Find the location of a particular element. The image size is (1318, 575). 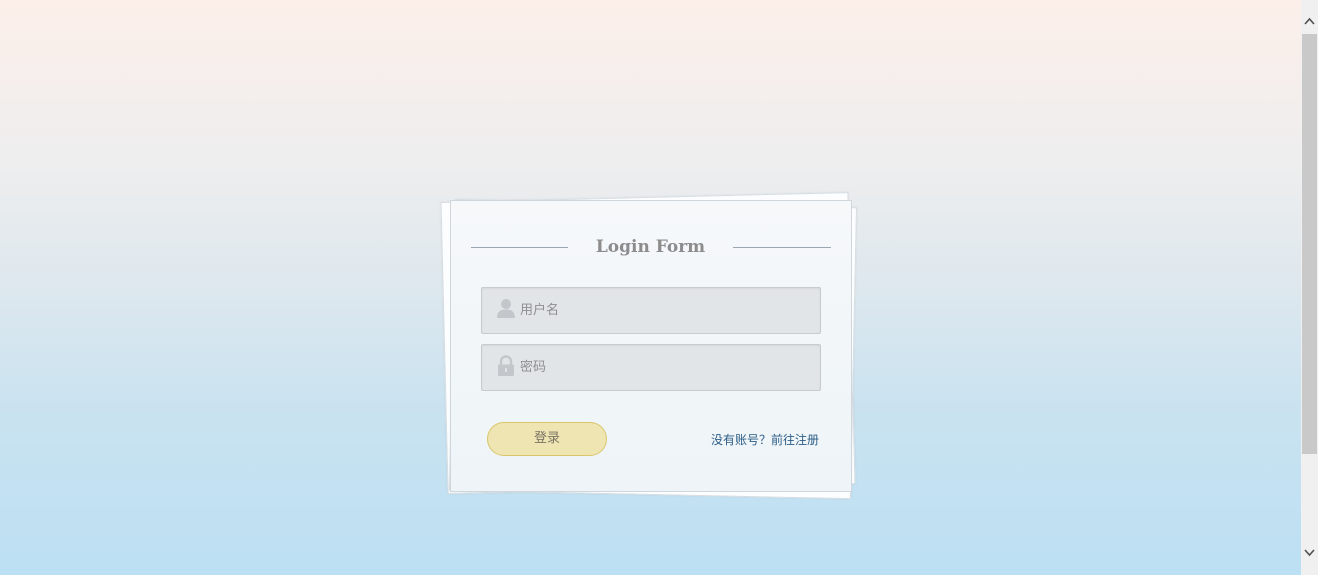

form-title: Login Form is located at coordinates (650, 247).